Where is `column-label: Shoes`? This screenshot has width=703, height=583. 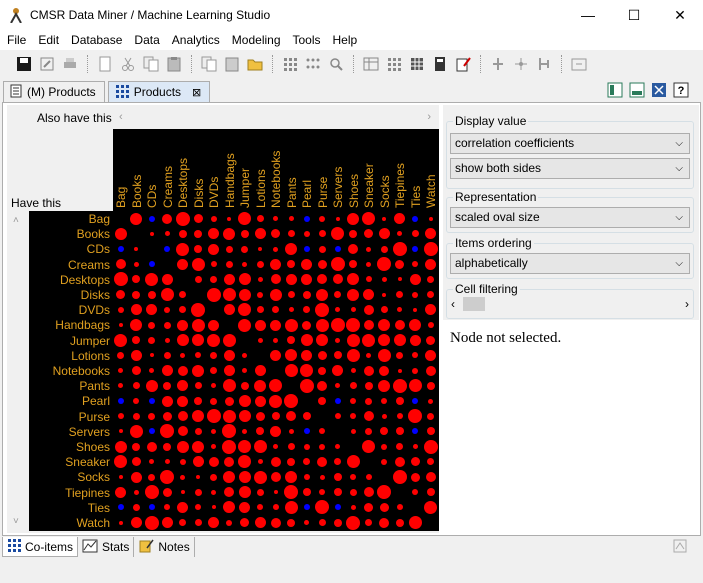
column-label: Shoes is located at coordinates (355, 168).